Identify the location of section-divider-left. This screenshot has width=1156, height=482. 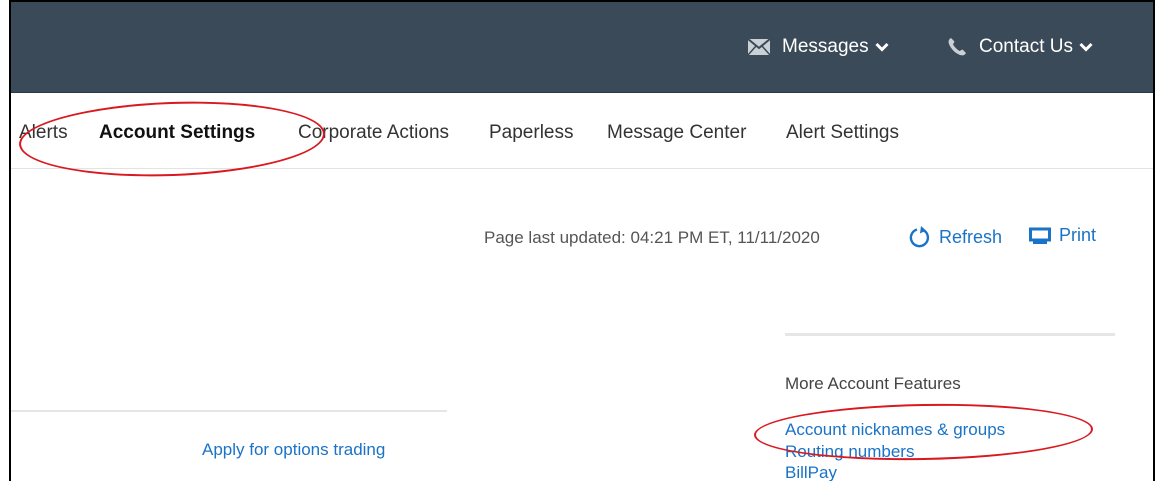
(229, 411).